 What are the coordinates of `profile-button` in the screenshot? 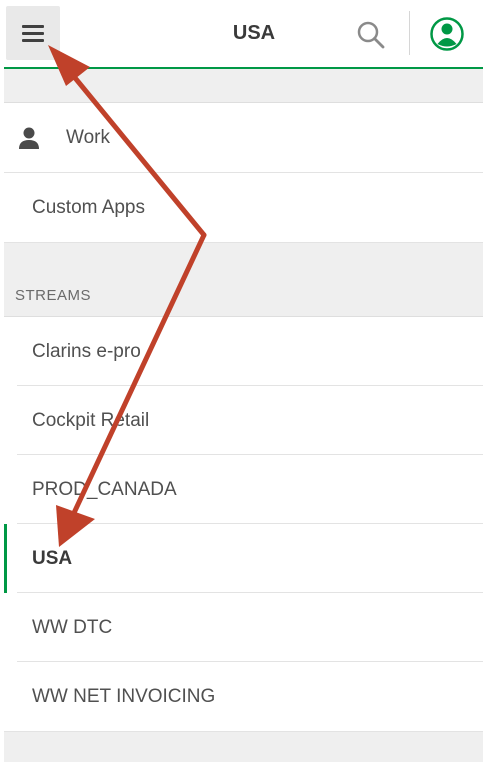 It's located at (447, 34).